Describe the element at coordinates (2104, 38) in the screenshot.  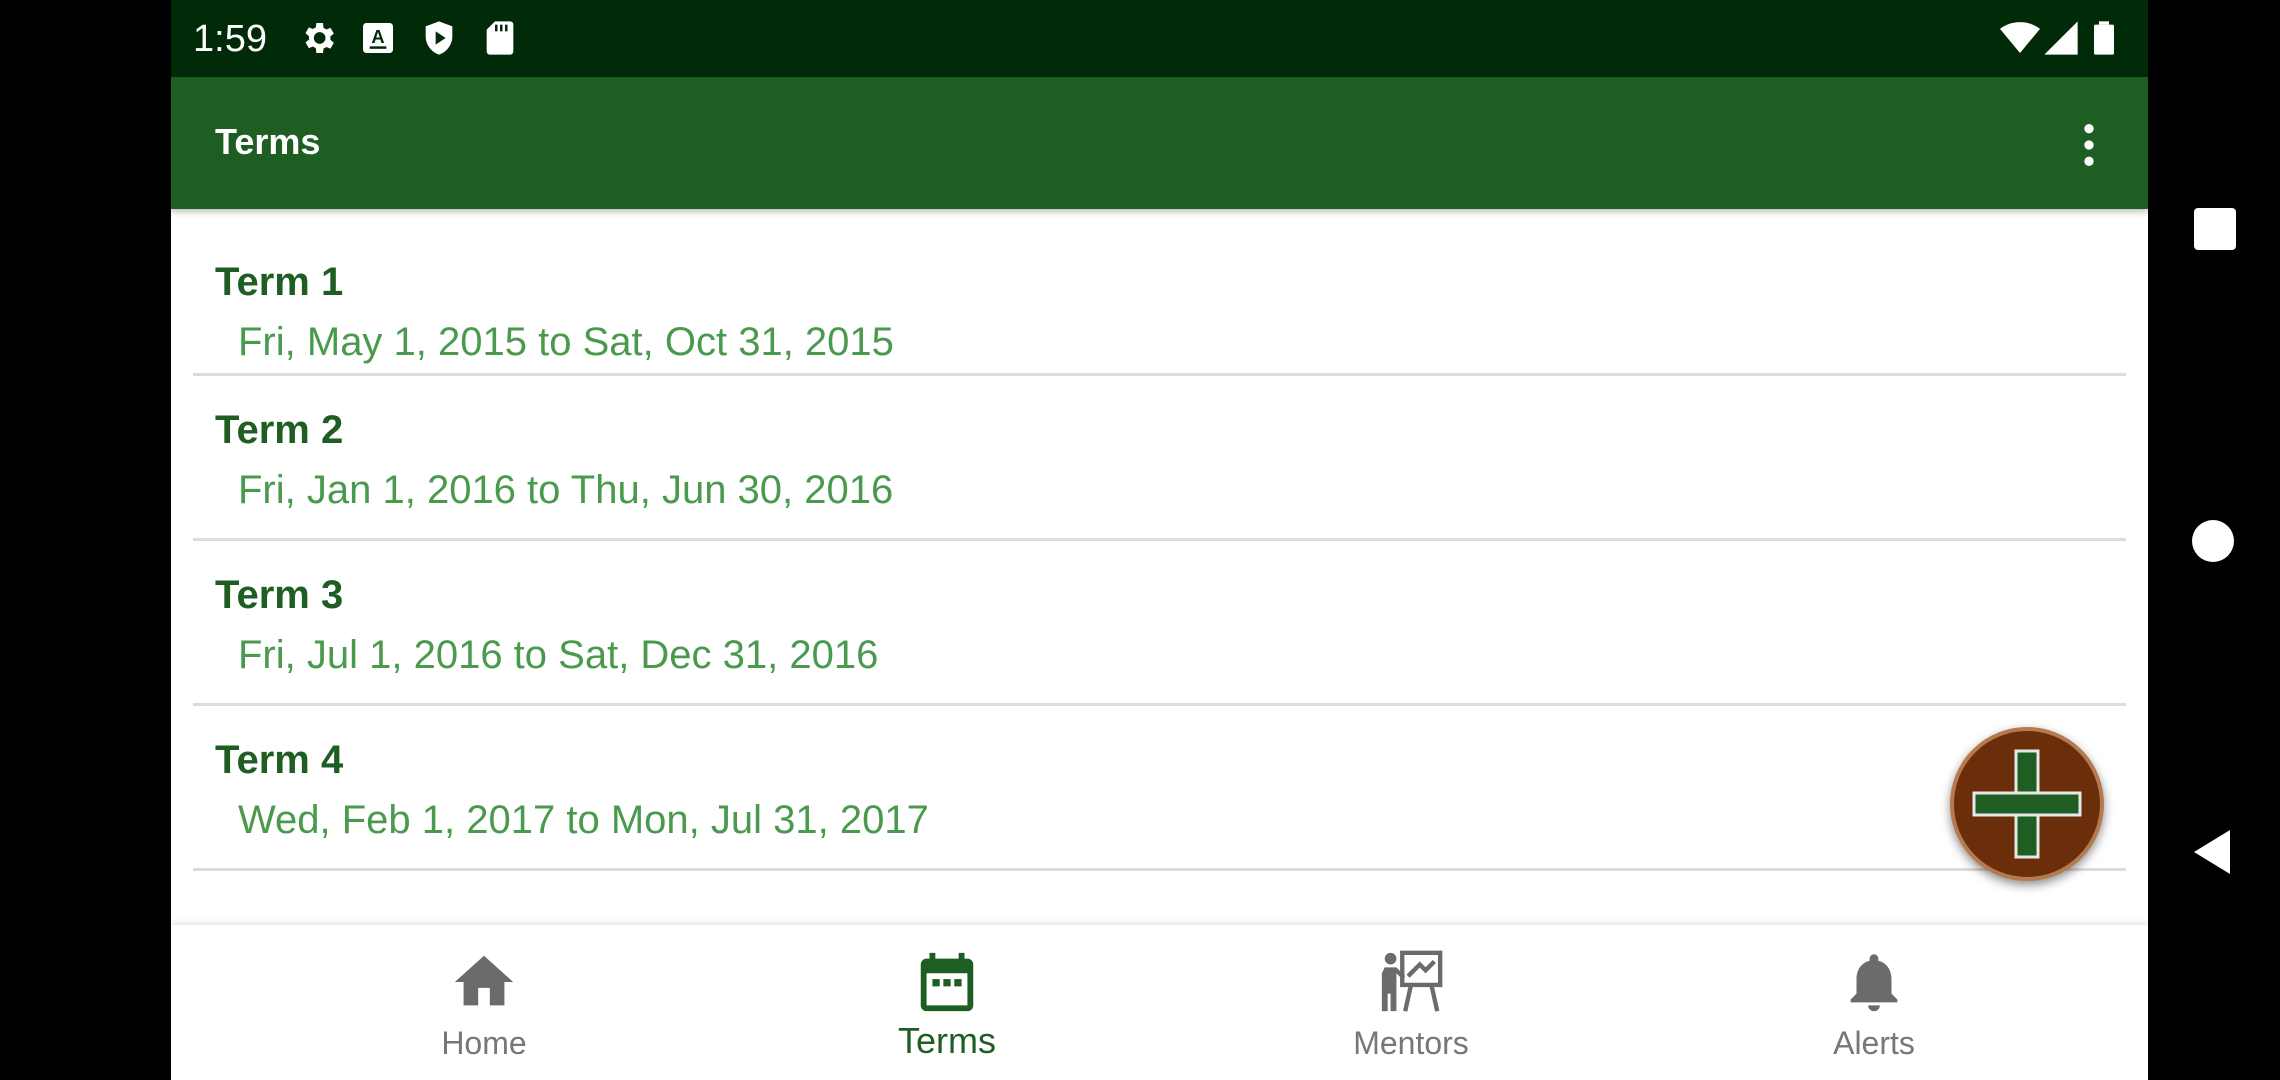
I see `battery-icon` at that location.